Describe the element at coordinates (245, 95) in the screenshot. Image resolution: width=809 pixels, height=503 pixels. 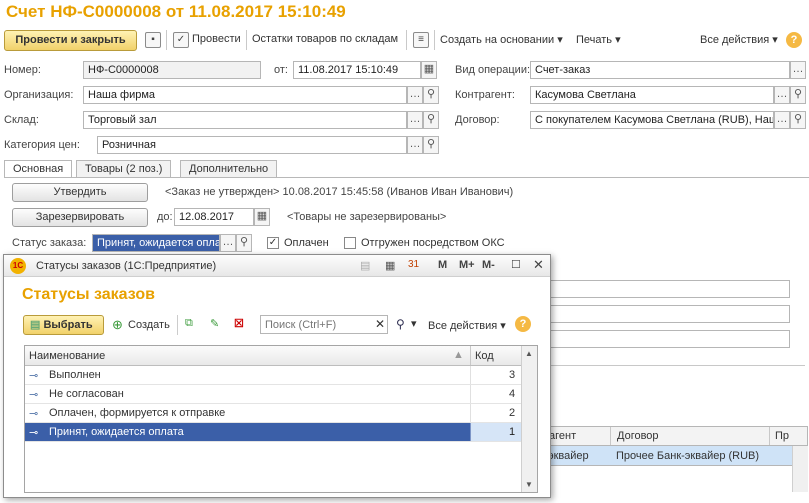
I see `organization-field: Наша фирма` at that location.